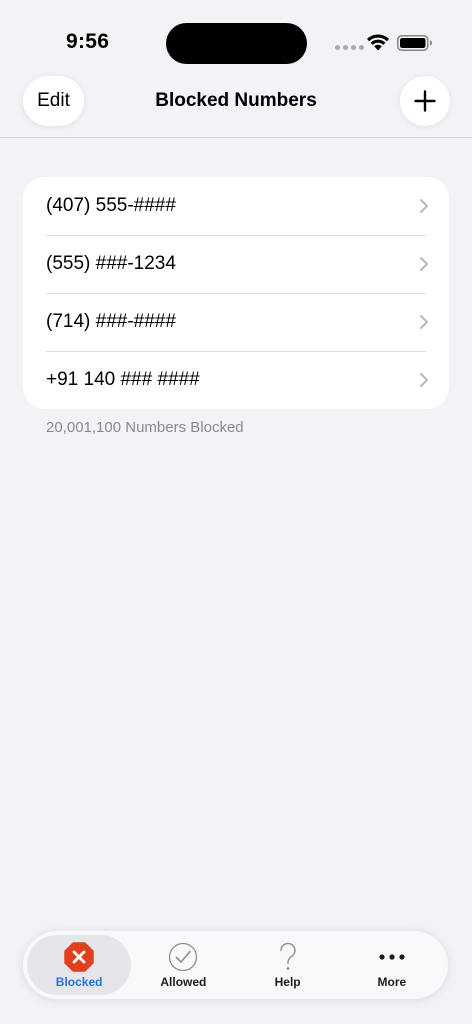 This screenshot has height=1024, width=472. I want to click on tab-more: More, so click(392, 965).